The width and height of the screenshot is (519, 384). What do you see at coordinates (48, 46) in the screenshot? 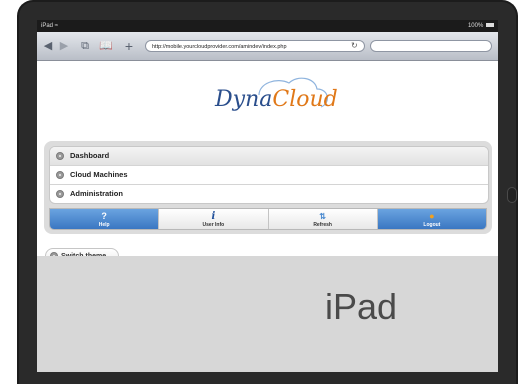
I see `back-icon: ◀` at bounding box center [48, 46].